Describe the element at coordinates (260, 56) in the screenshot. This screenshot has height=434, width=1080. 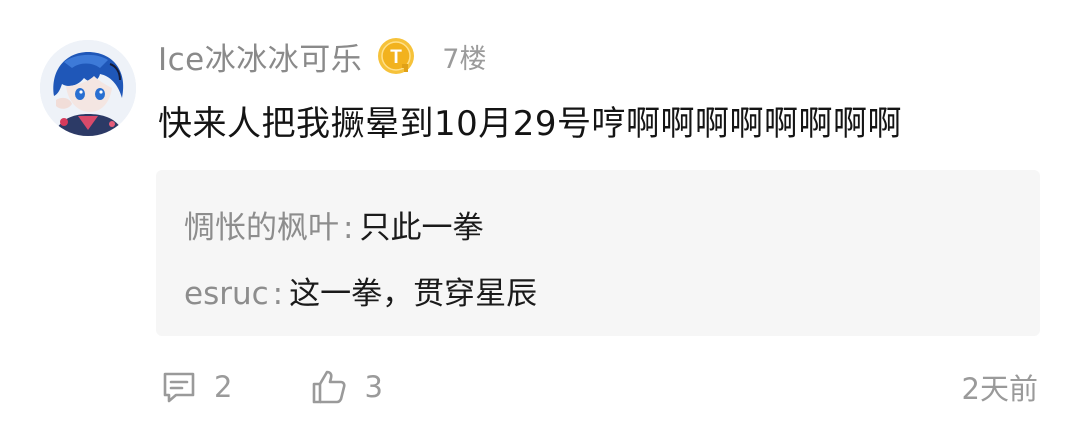
I see `username: Ice冰冰冰可乐` at that location.